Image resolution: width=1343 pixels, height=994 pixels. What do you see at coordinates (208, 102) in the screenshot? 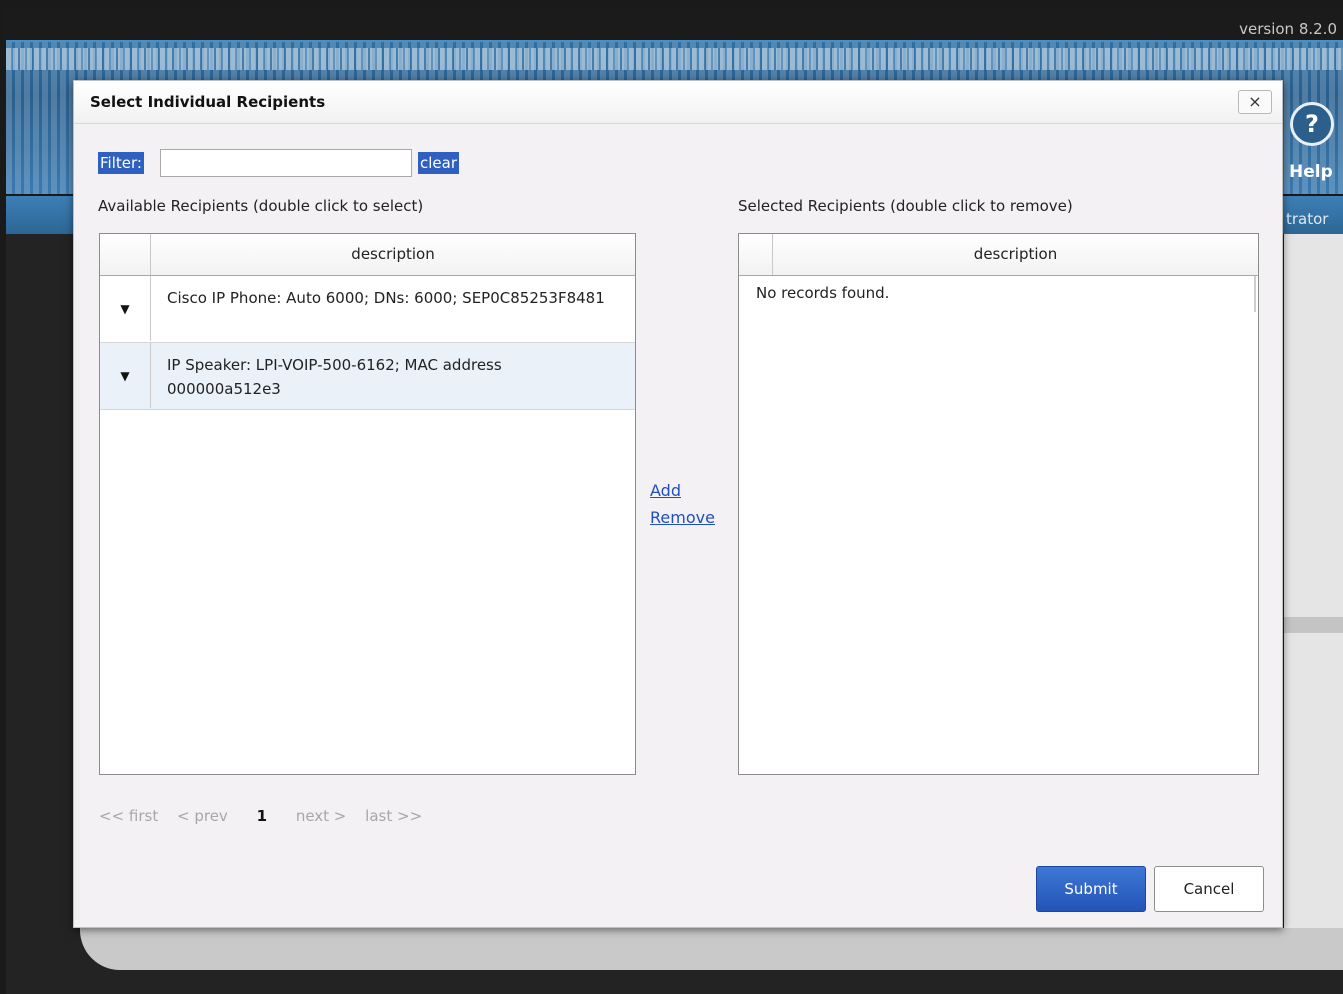
I see `dialog-title: Select Individual Recipients` at bounding box center [208, 102].